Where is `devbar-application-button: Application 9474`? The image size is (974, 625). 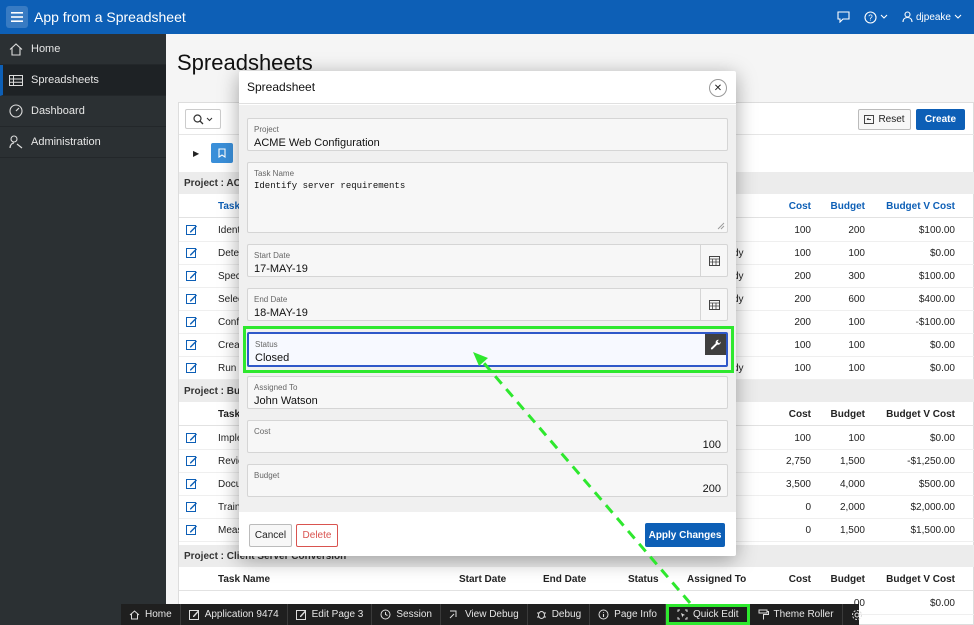
devbar-application-button: Application 9474 is located at coordinates (234, 614).